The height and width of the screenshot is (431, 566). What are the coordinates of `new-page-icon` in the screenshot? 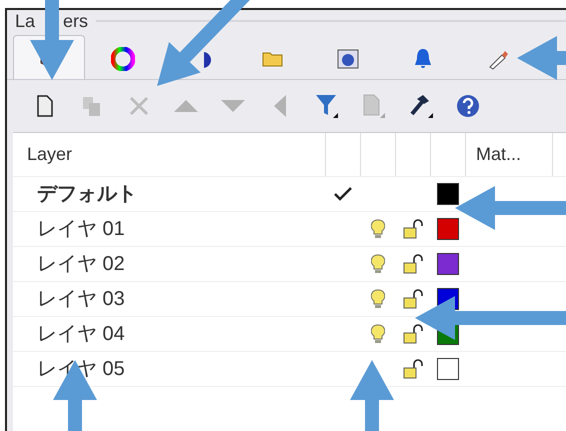 It's located at (45, 106).